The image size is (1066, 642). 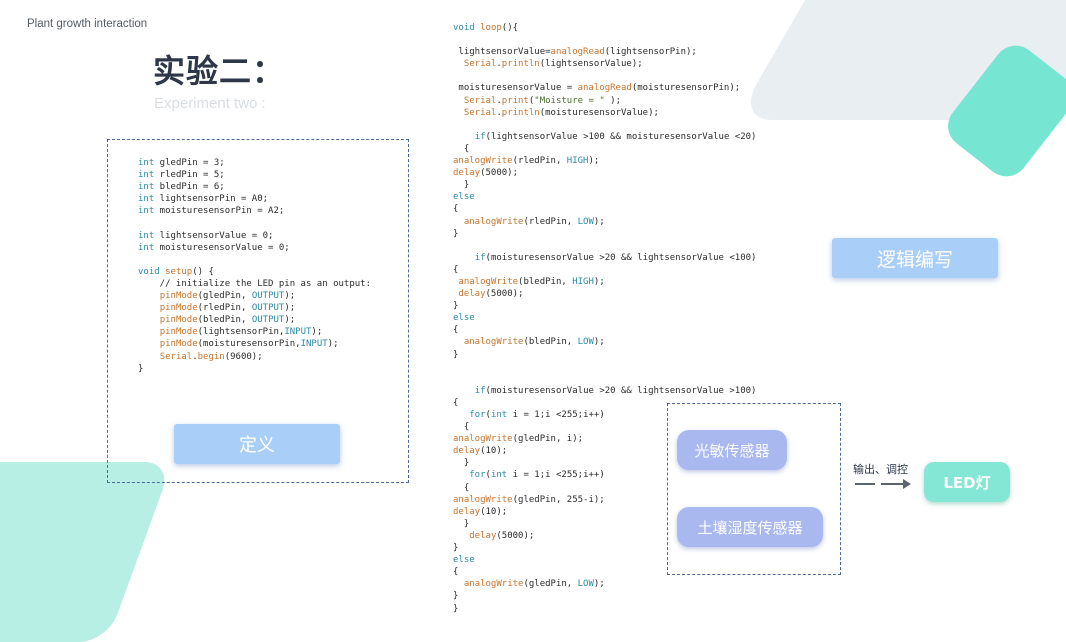 I want to click on page-title: 实验二：, so click(x=219, y=71).